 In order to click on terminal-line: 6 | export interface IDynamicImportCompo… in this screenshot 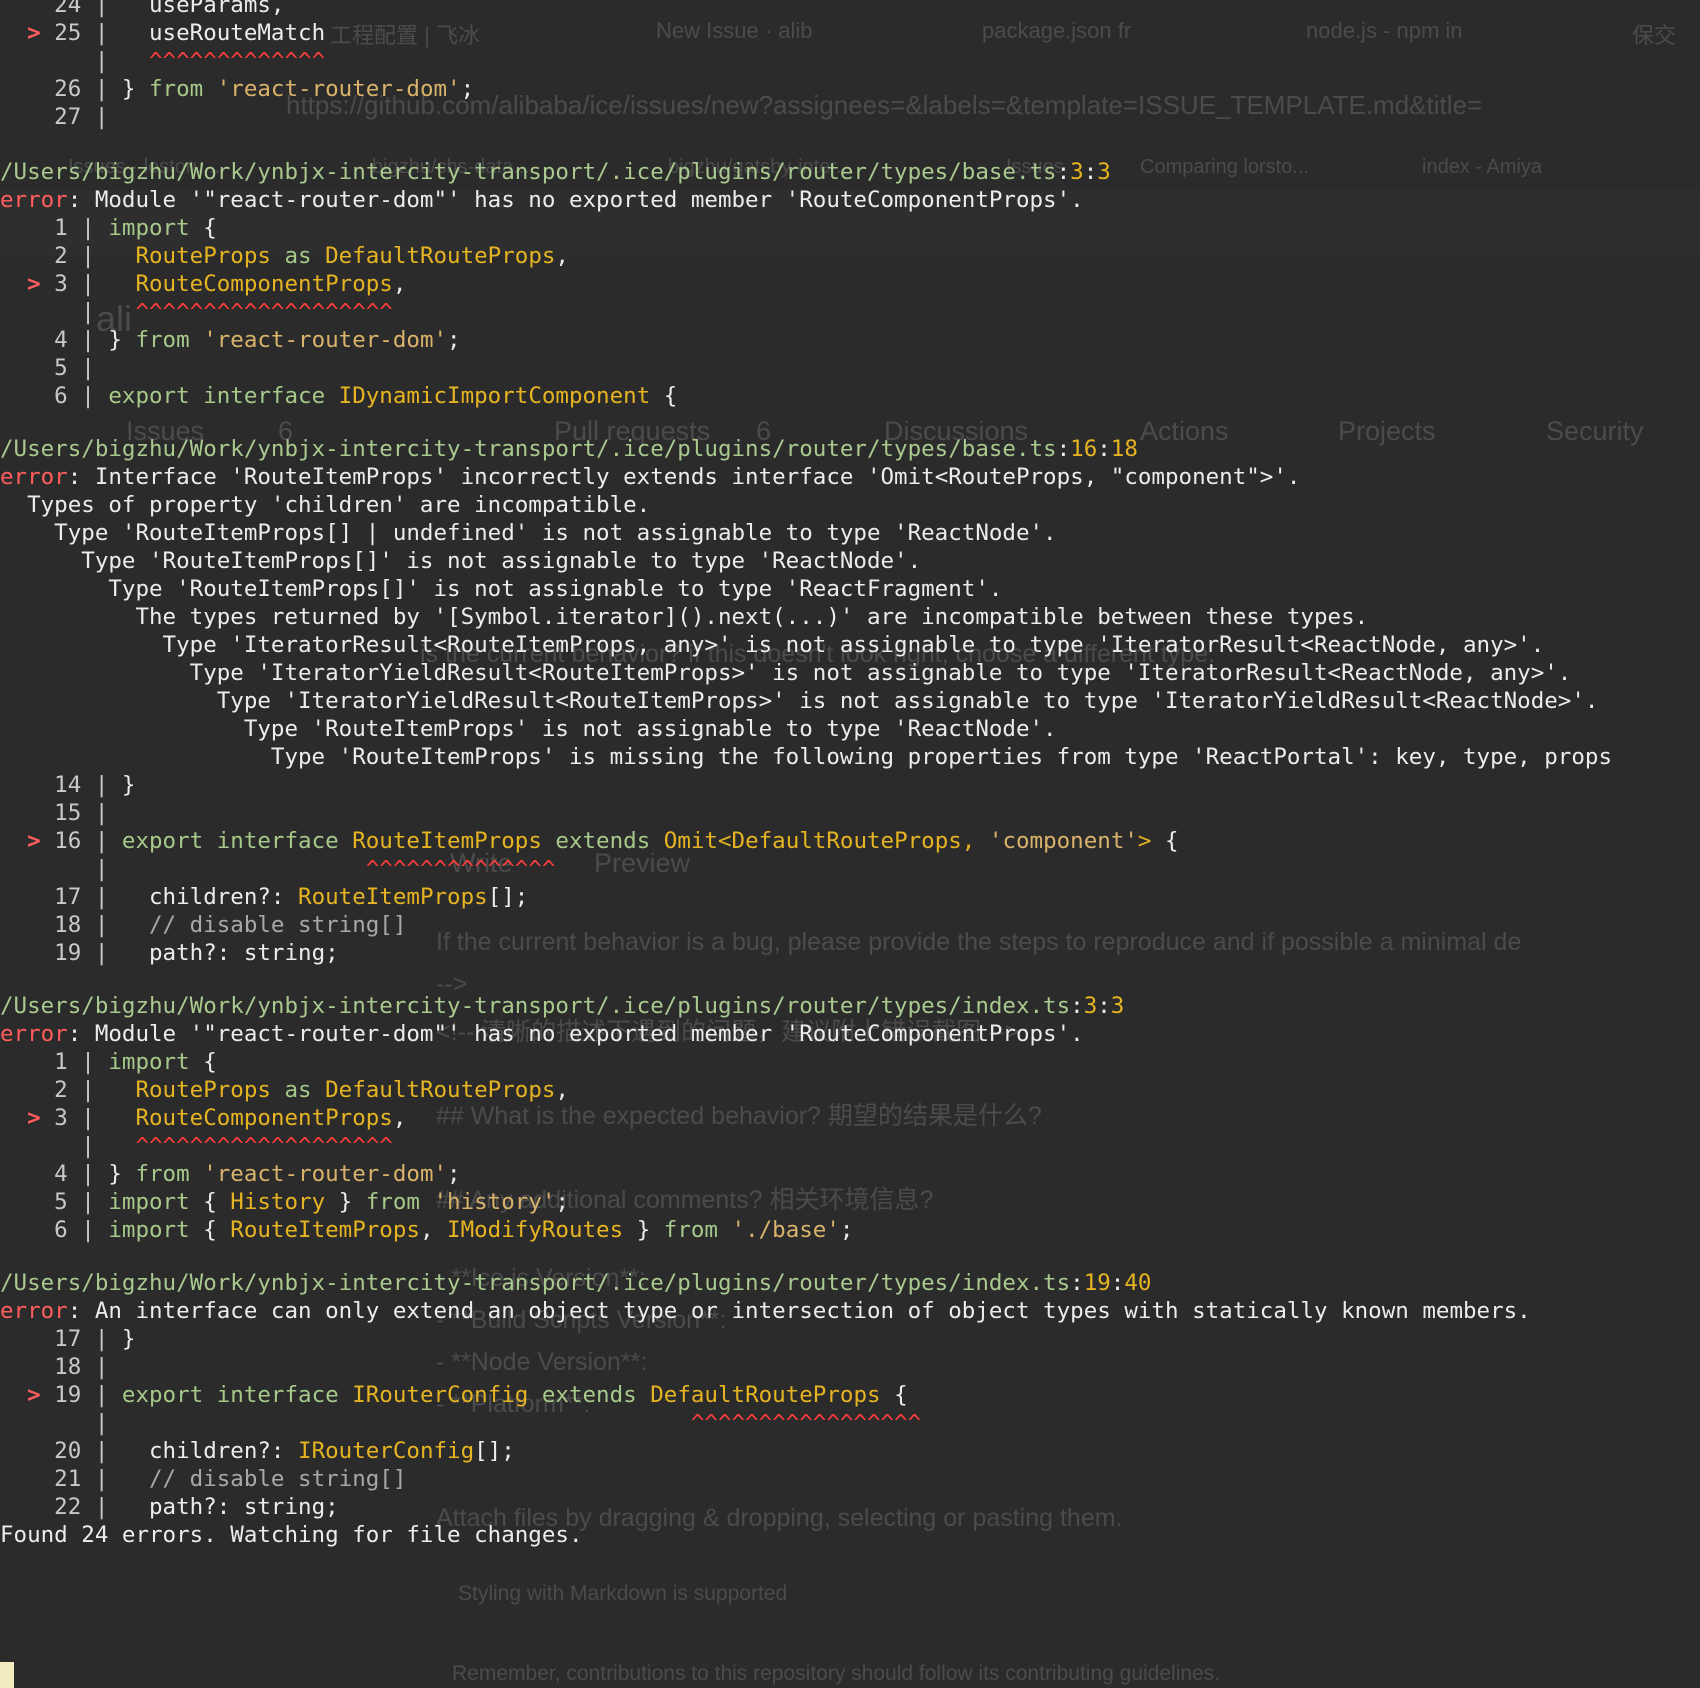, I will do `click(338, 396)`.